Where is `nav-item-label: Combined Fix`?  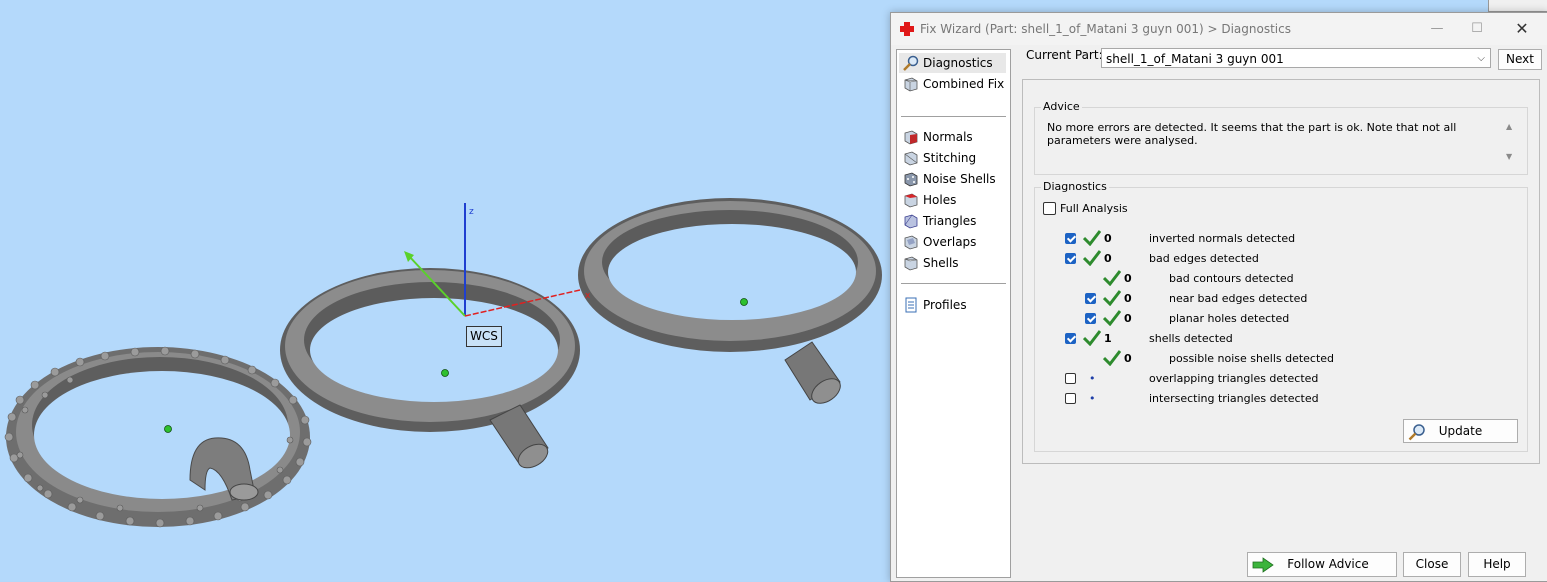
nav-item-label: Combined Fix is located at coordinates (964, 84).